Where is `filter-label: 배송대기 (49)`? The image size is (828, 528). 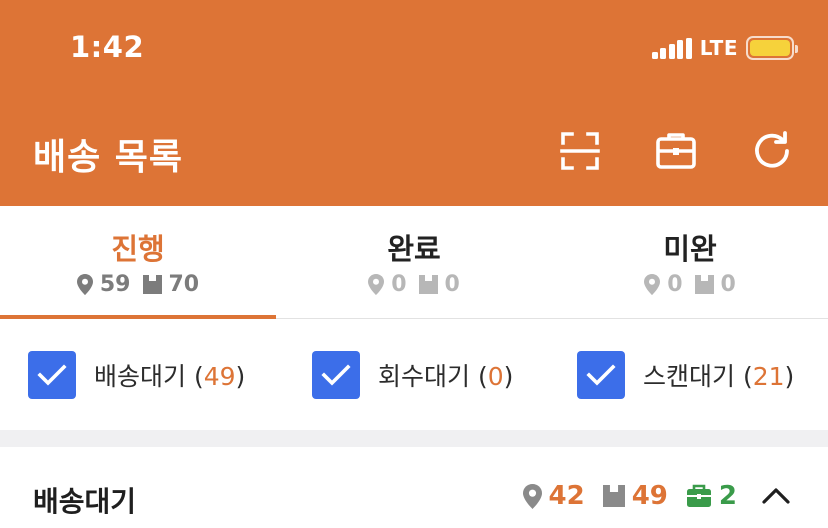 filter-label: 배송대기 (49) is located at coordinates (170, 376).